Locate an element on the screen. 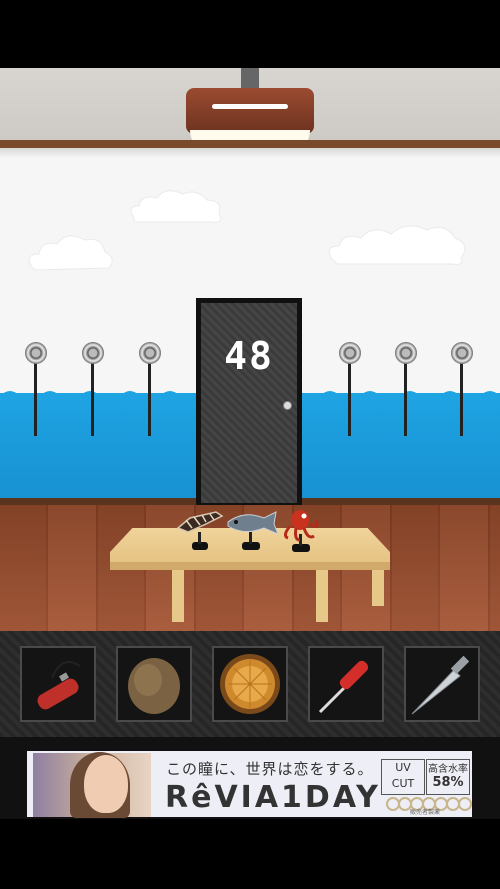  crab-figure-icon is located at coordinates (200, 529).